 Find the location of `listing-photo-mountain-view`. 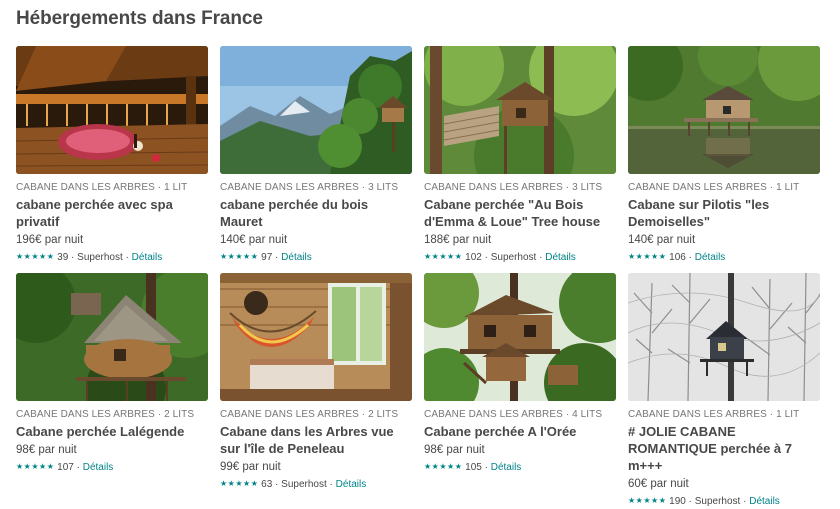

listing-photo-mountain-view is located at coordinates (316, 110).